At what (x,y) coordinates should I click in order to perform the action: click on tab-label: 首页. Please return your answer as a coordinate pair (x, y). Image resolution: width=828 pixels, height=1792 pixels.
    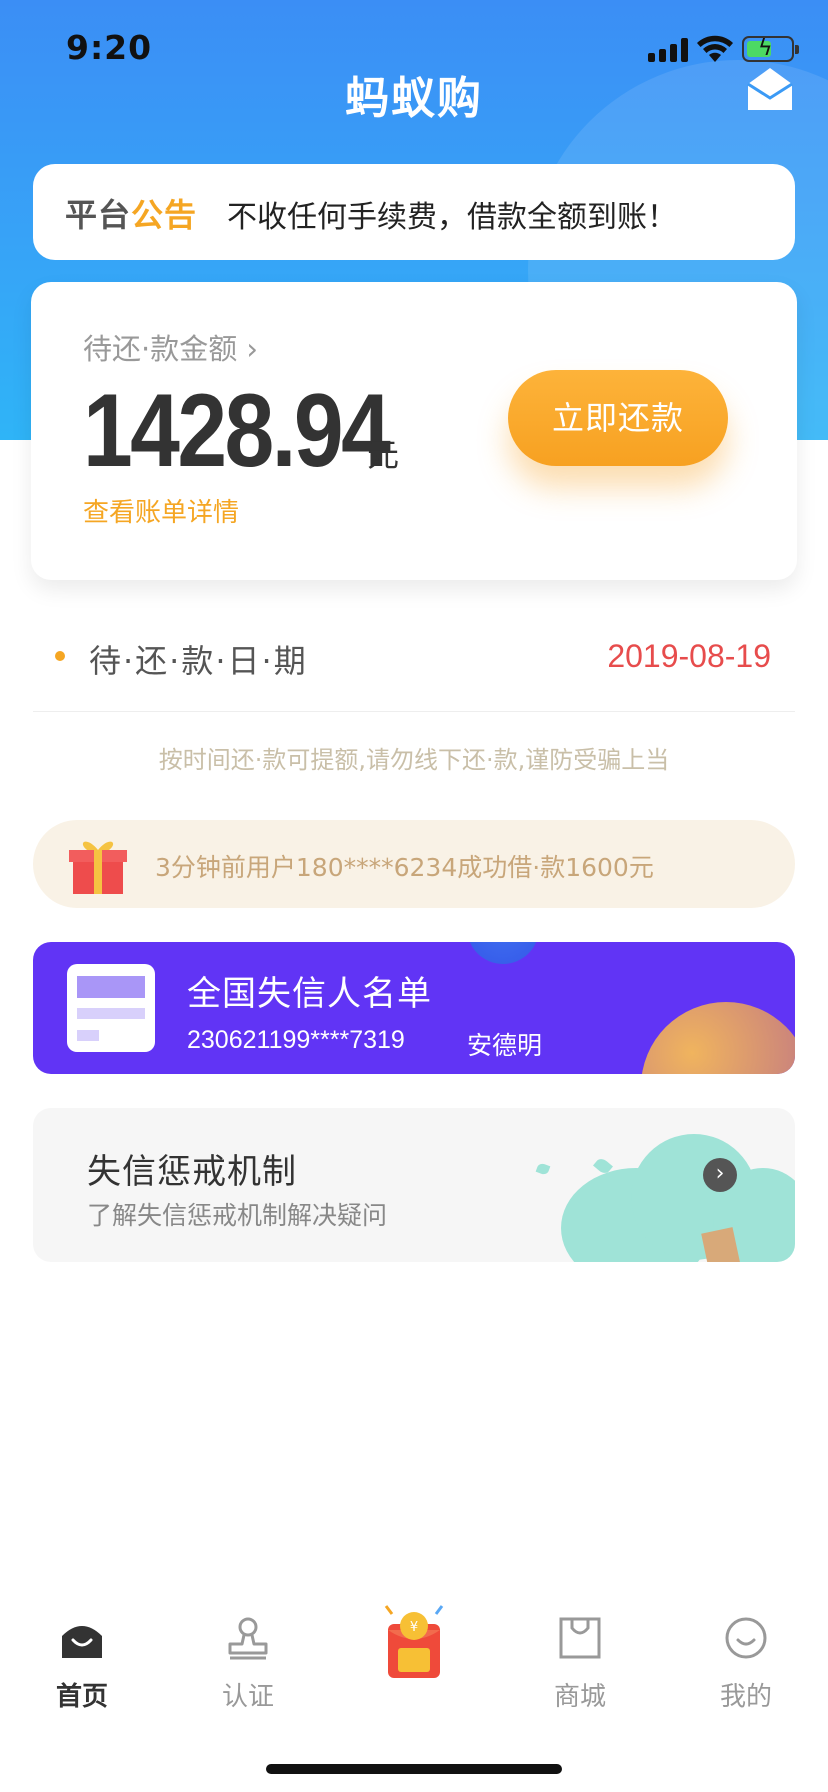
    Looking at the image, I should click on (81, 1697).